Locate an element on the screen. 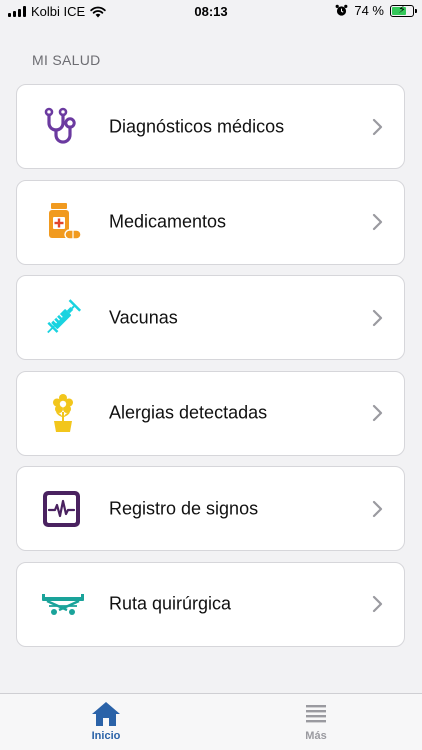 The image size is (422, 750). tab-home: Inicio is located at coordinates (106, 721).